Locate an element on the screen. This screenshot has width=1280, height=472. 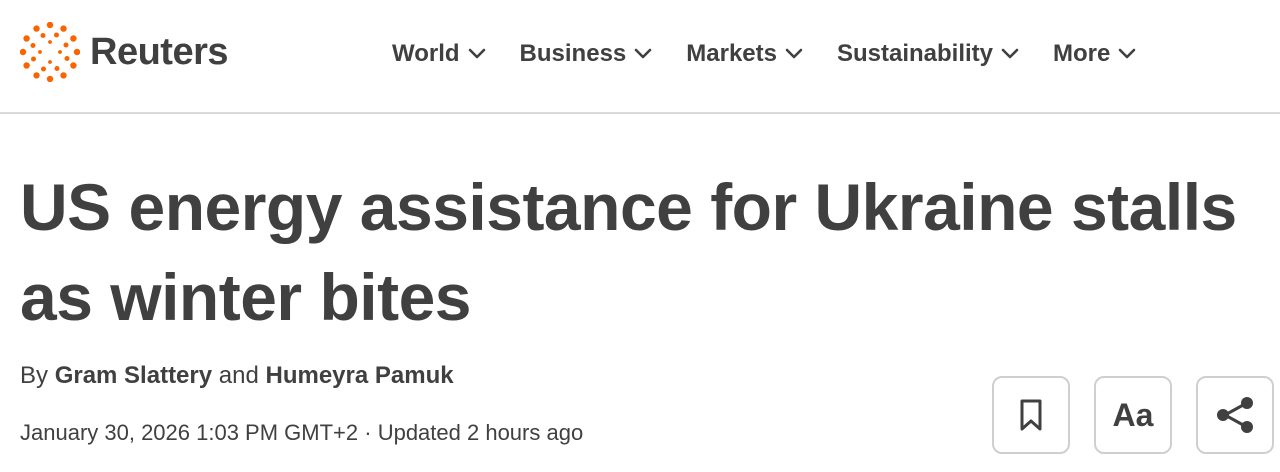
nav-label: Sustainability is located at coordinates (915, 53).